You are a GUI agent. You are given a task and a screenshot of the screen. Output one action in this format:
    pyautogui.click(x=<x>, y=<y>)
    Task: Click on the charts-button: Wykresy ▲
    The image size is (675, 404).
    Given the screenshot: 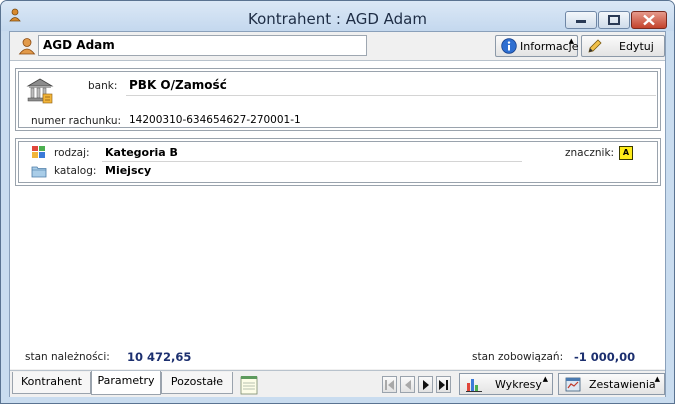 What is the action you would take?
    pyautogui.click(x=506, y=384)
    